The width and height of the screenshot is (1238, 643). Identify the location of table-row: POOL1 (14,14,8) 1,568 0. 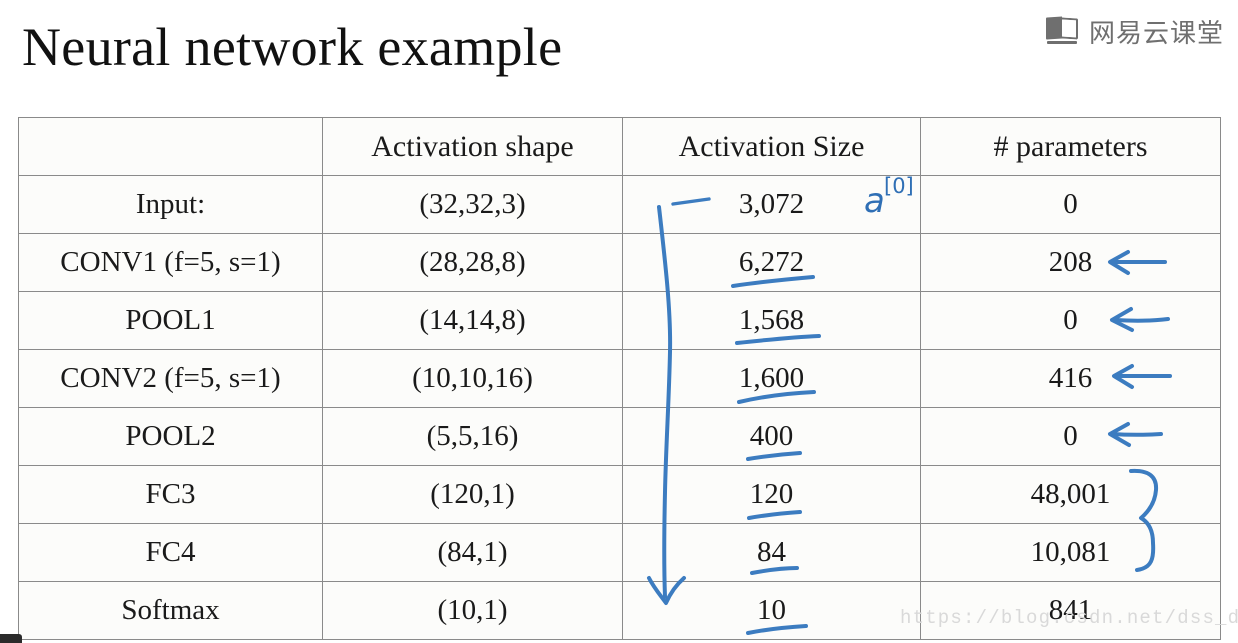
(619, 320).